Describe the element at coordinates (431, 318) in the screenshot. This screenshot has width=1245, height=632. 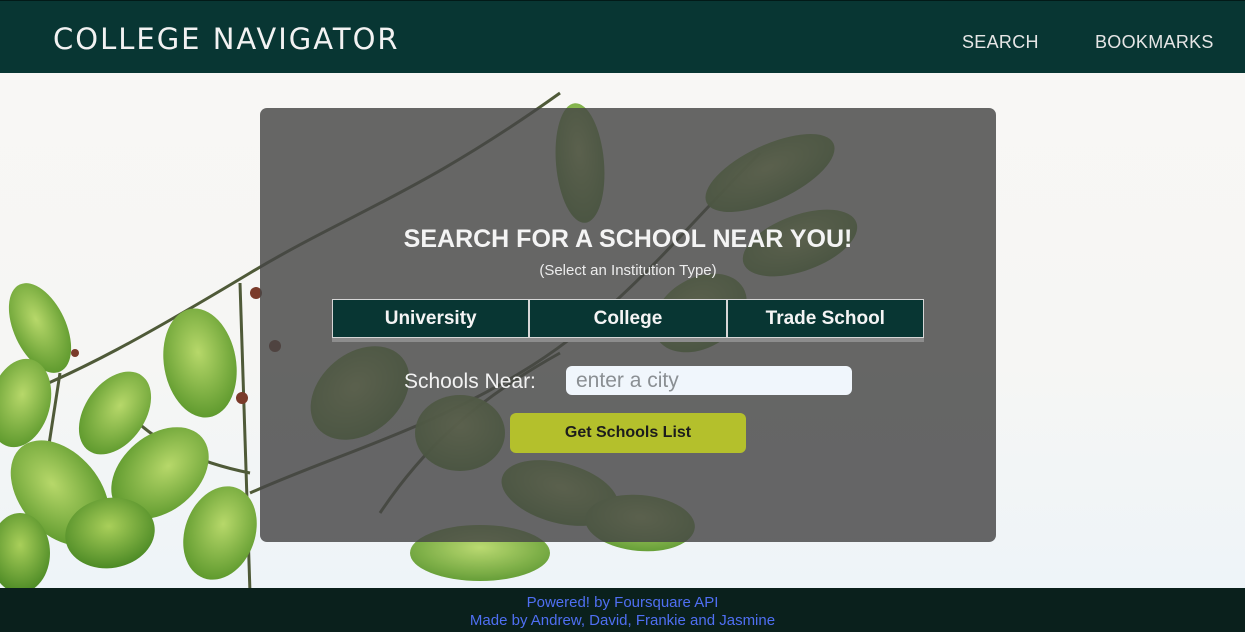
I see `type-university-button: University` at that location.